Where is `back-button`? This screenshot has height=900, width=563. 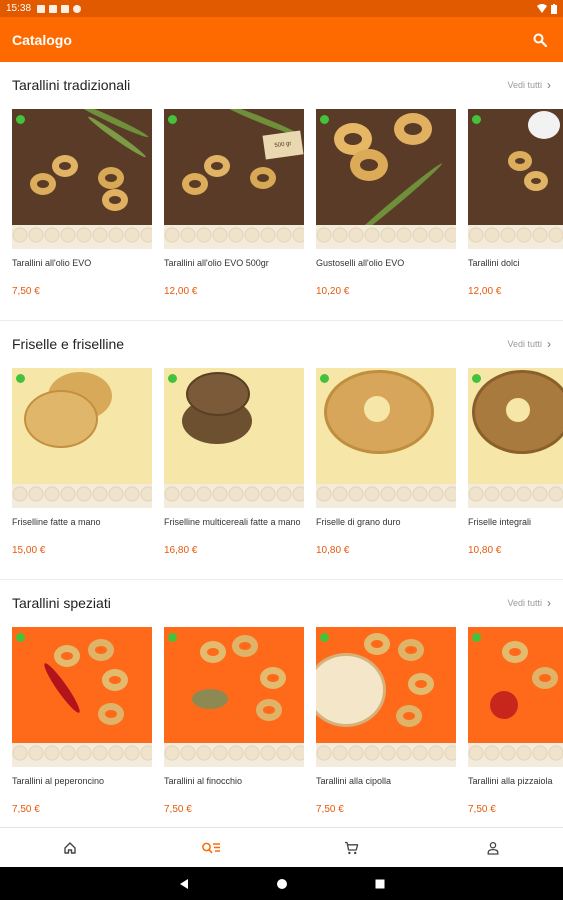 back-button is located at coordinates (184, 884).